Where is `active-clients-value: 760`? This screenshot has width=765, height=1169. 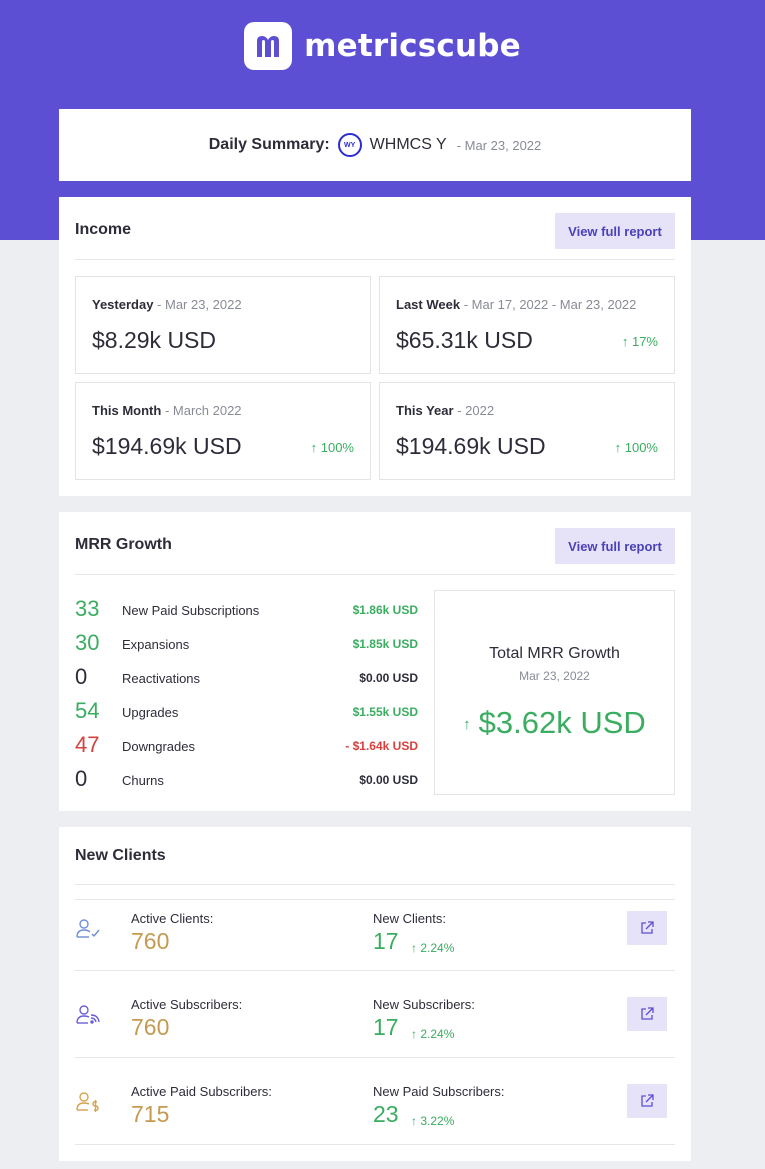
active-clients-value: 760 is located at coordinates (150, 941).